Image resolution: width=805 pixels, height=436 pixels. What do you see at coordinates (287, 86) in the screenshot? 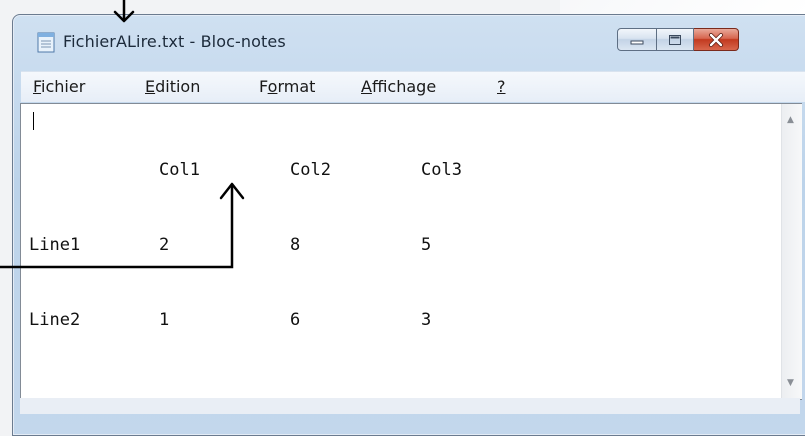
I see `menu-format: Format` at bounding box center [287, 86].